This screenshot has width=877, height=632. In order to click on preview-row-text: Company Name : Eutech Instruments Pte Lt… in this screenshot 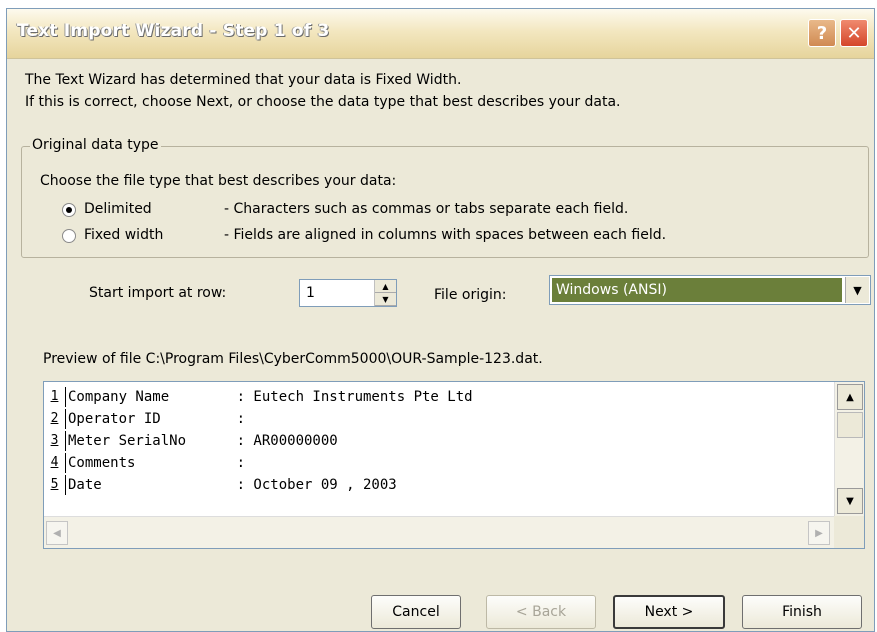, I will do `click(270, 397)`.